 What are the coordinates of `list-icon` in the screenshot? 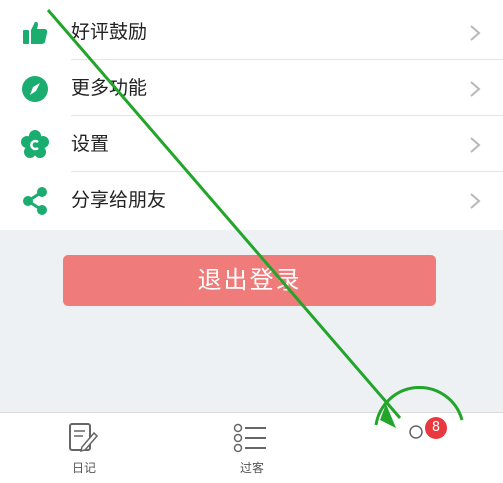 It's located at (249, 438).